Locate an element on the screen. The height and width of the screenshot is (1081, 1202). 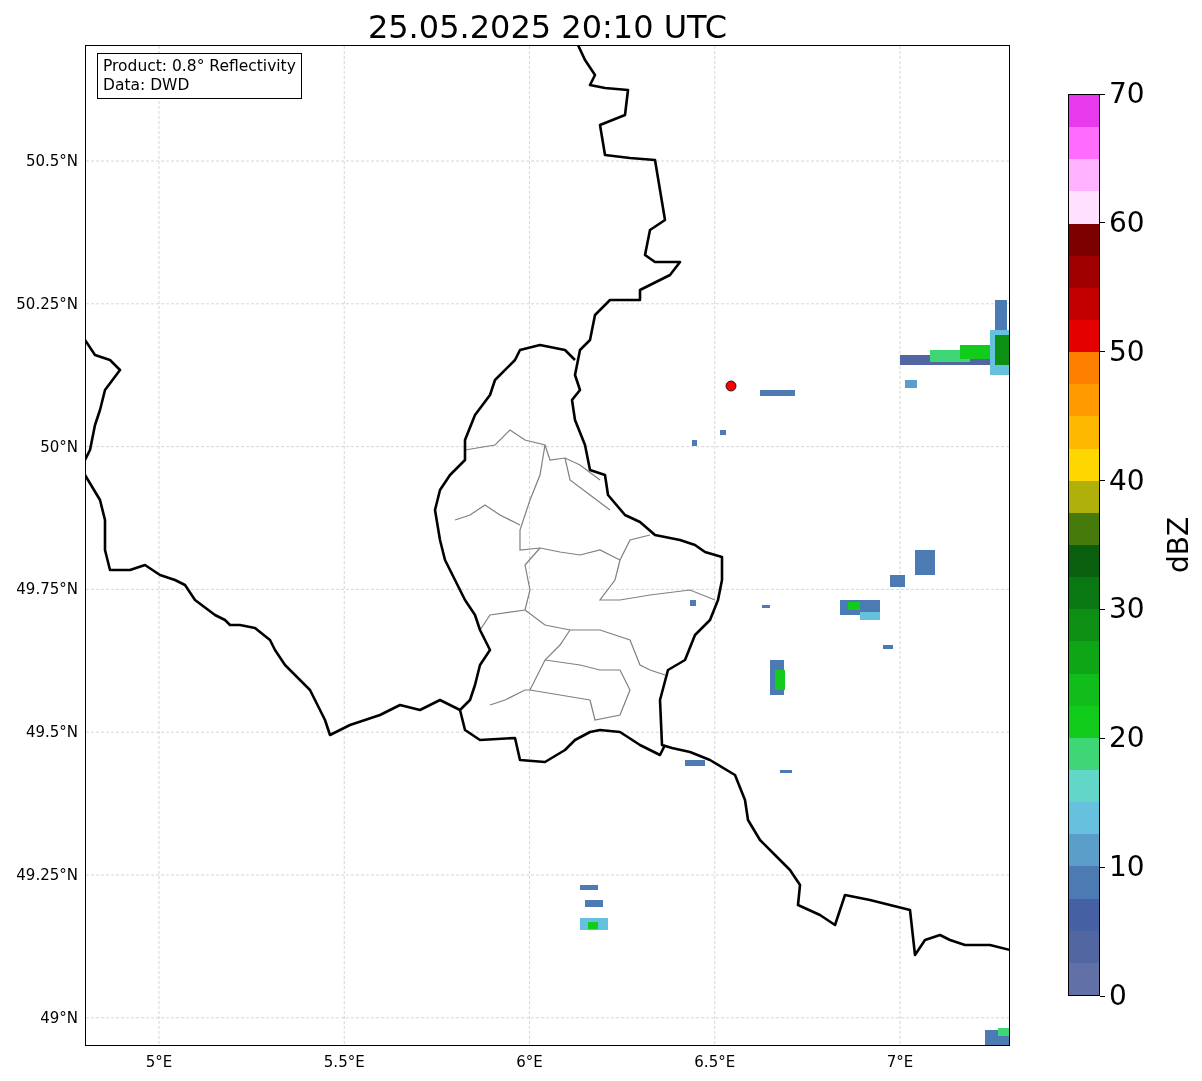
chart-title: 25.05.2025 20:10 UTC is located at coordinates (547, 27).